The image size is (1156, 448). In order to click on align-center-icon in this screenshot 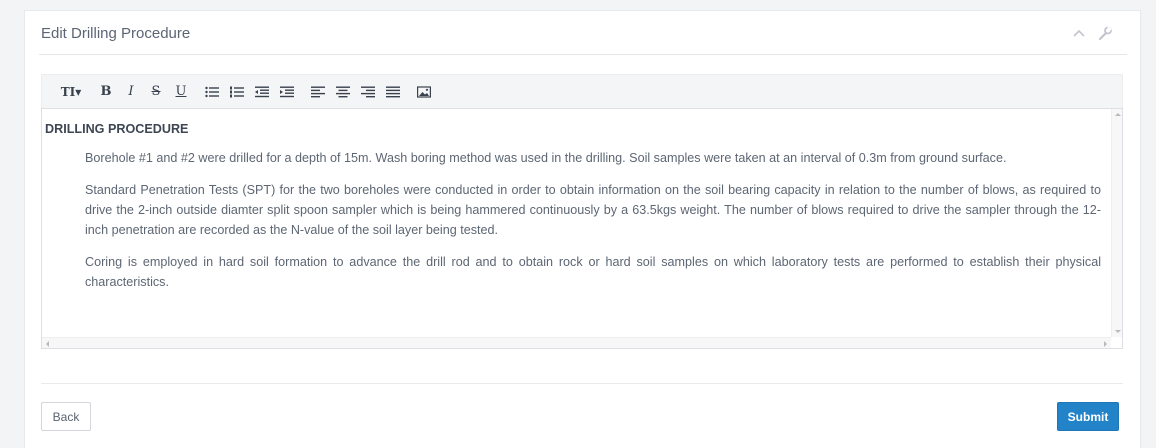, I will do `click(343, 92)`.